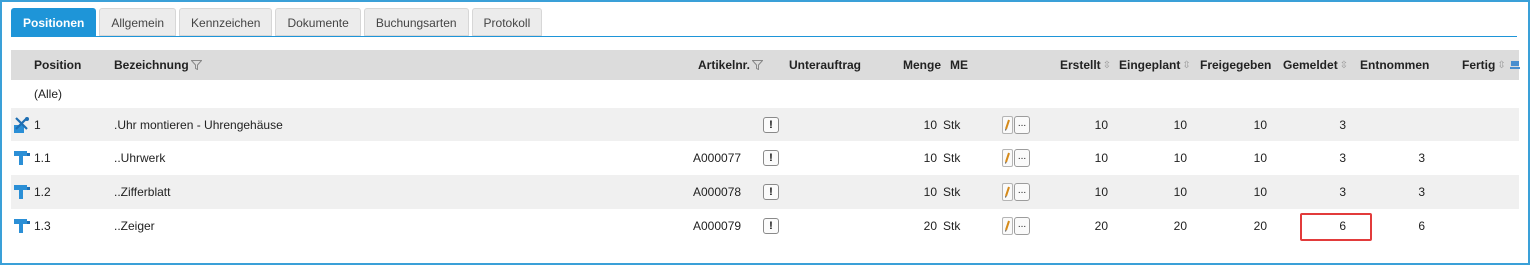 This screenshot has height=265, width=1530. I want to click on tab-protokoll: Protokoll, so click(507, 22).